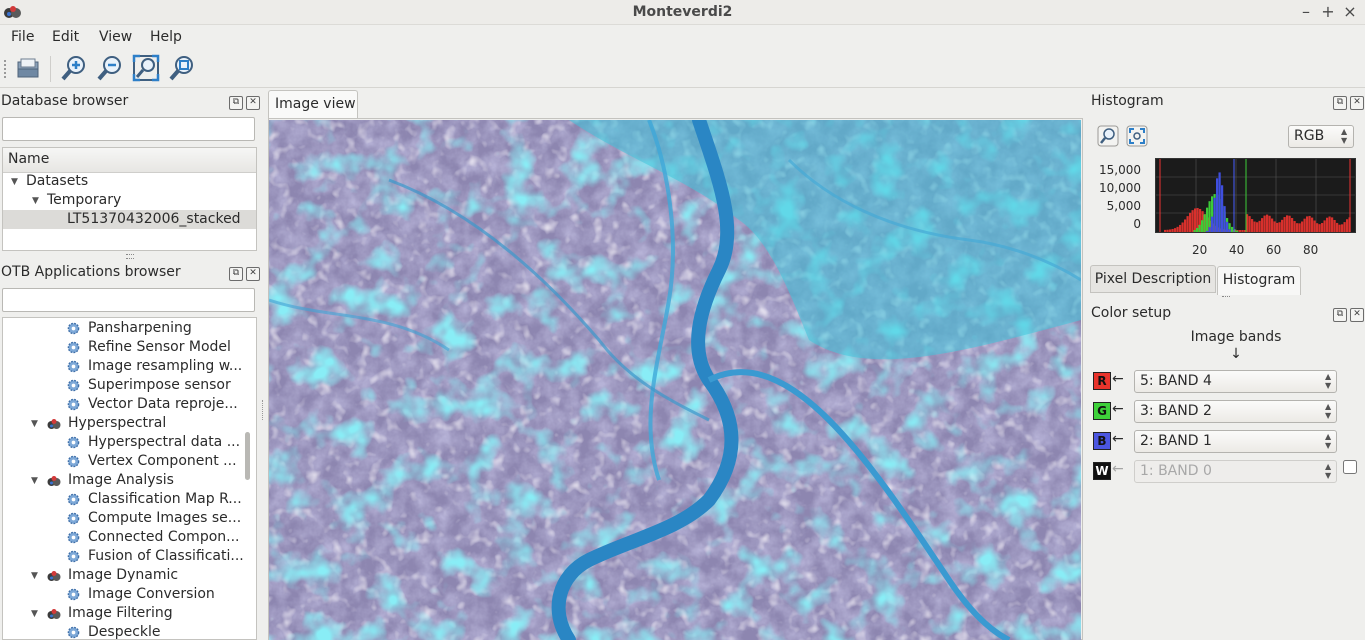 The width and height of the screenshot is (1365, 640). What do you see at coordinates (154, 219) in the screenshot?
I see `tree-item-dataset-file: LT51370432006_stacked` at bounding box center [154, 219].